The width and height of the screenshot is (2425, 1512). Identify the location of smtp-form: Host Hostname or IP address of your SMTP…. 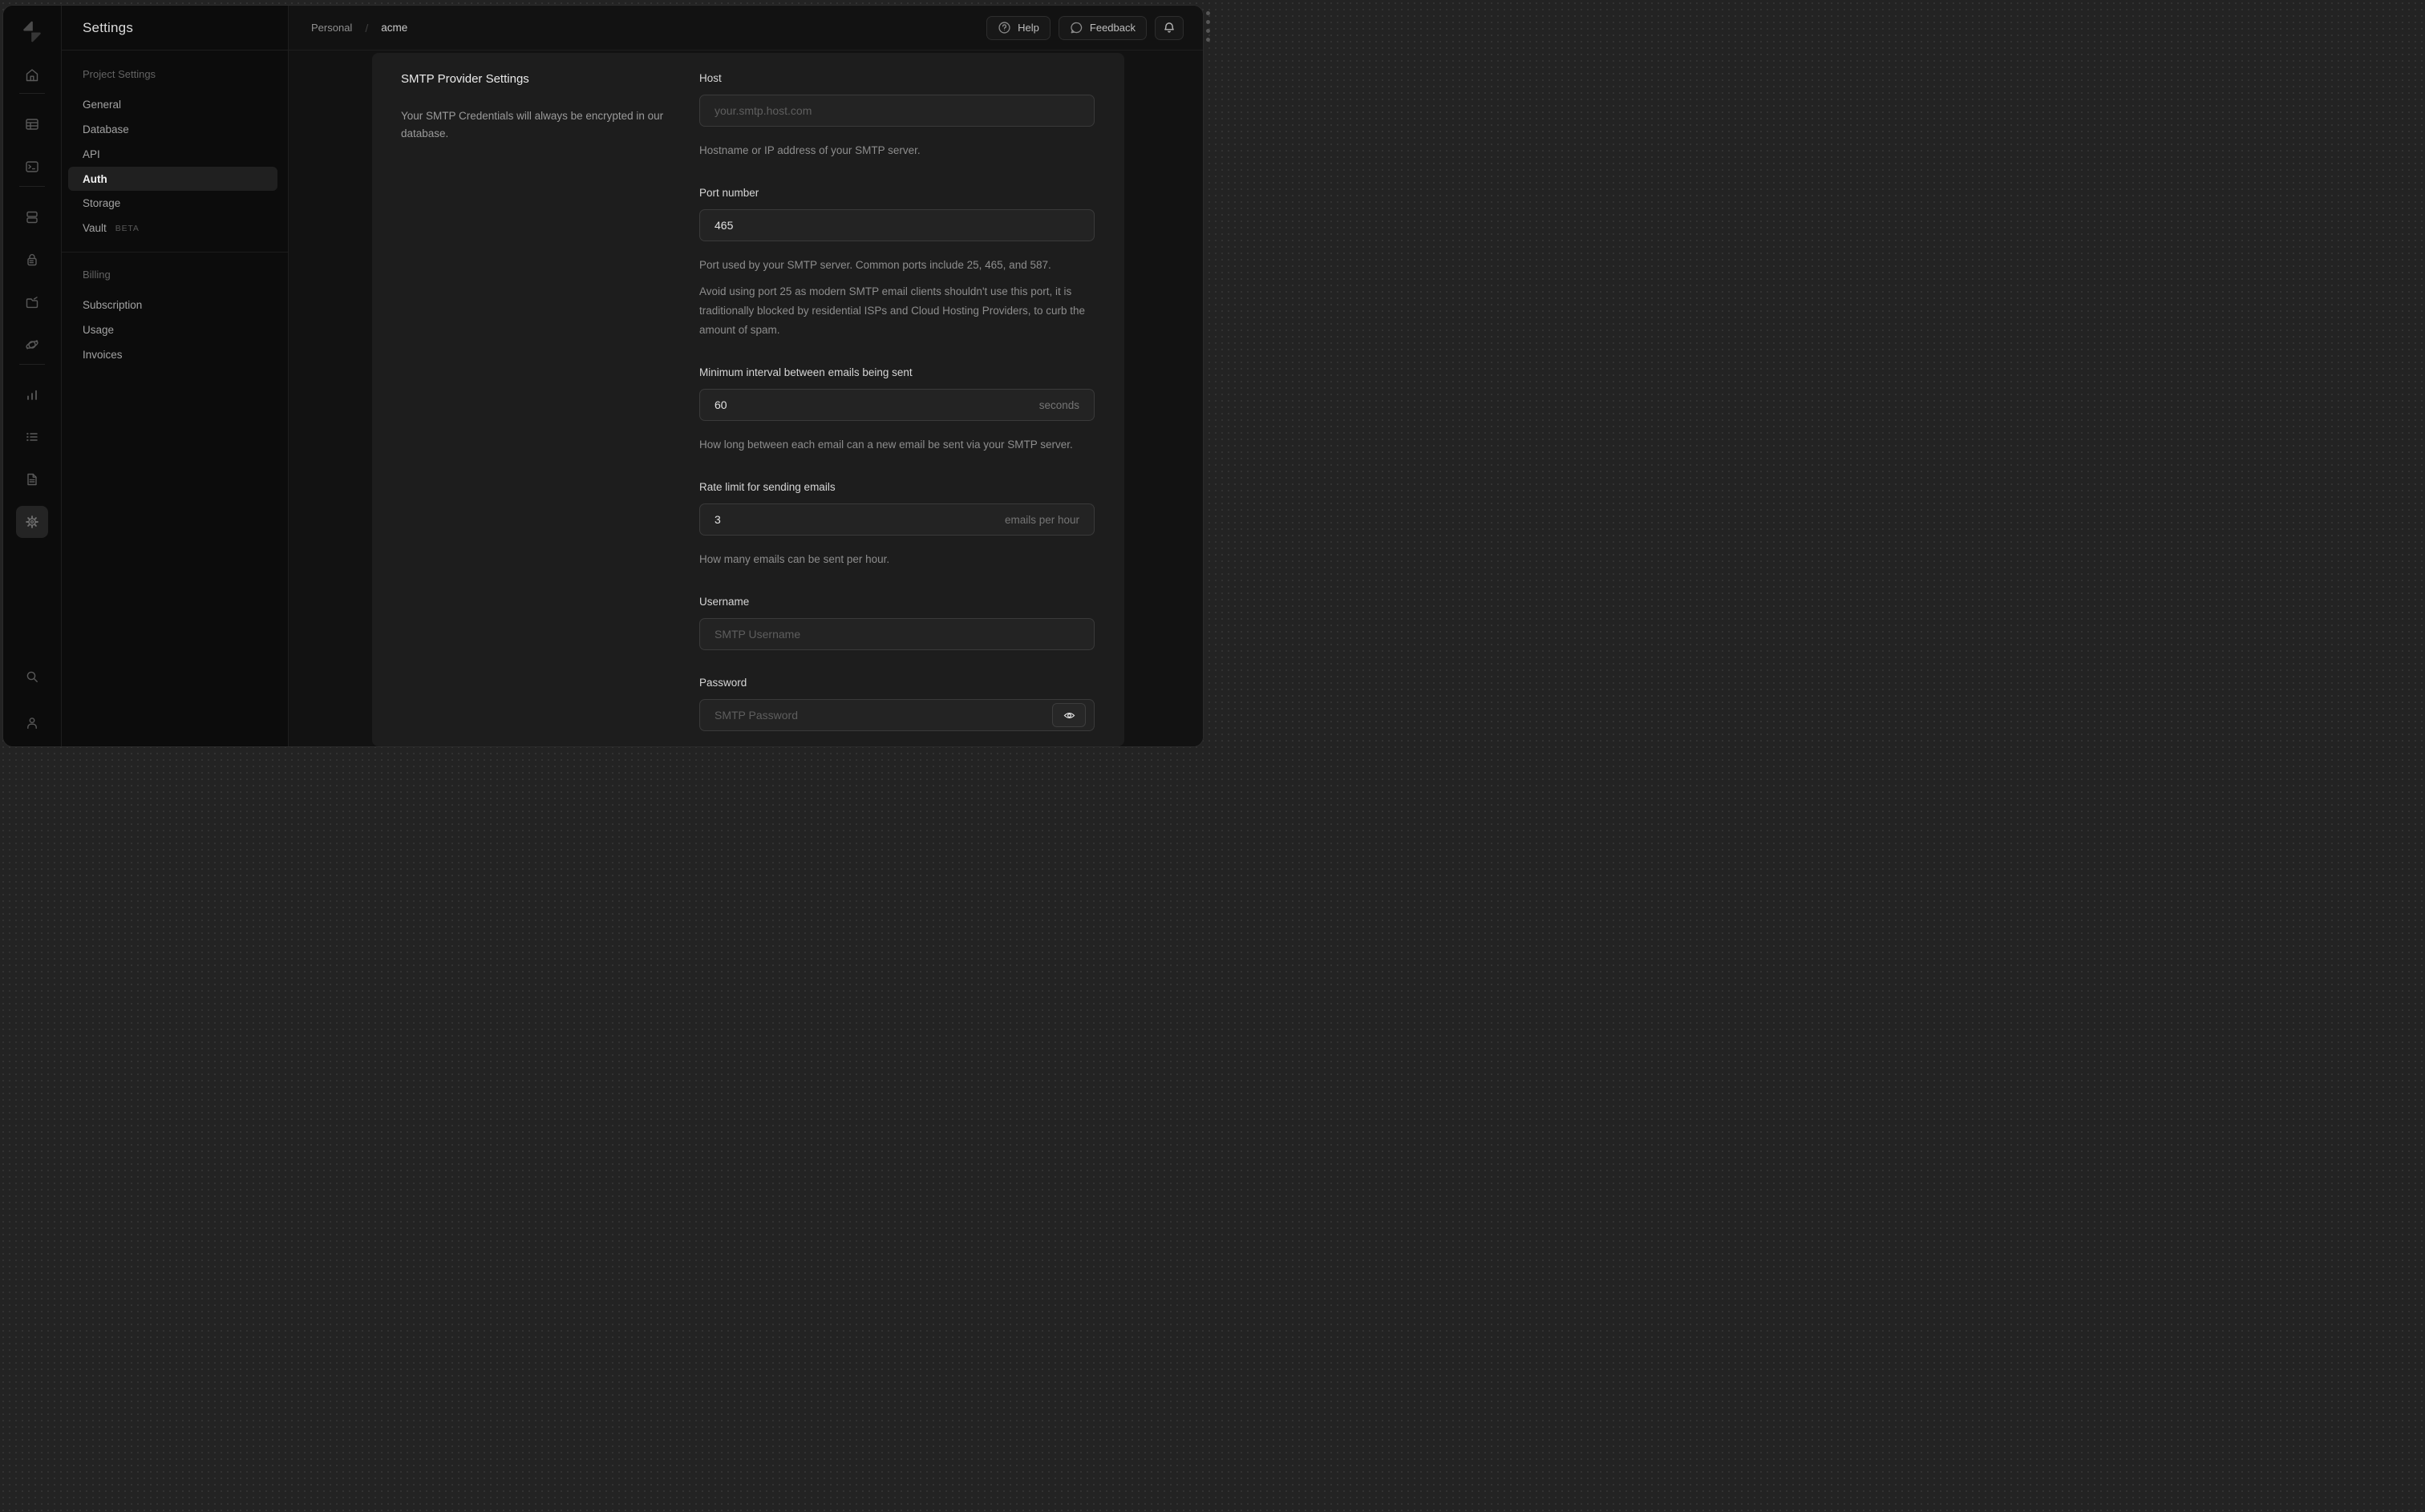
(897, 409).